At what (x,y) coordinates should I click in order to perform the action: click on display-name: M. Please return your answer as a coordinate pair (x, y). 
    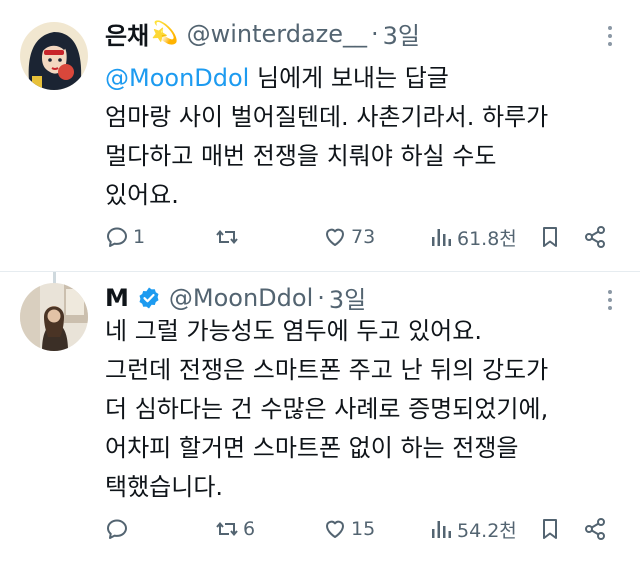
    Looking at the image, I should click on (117, 298).